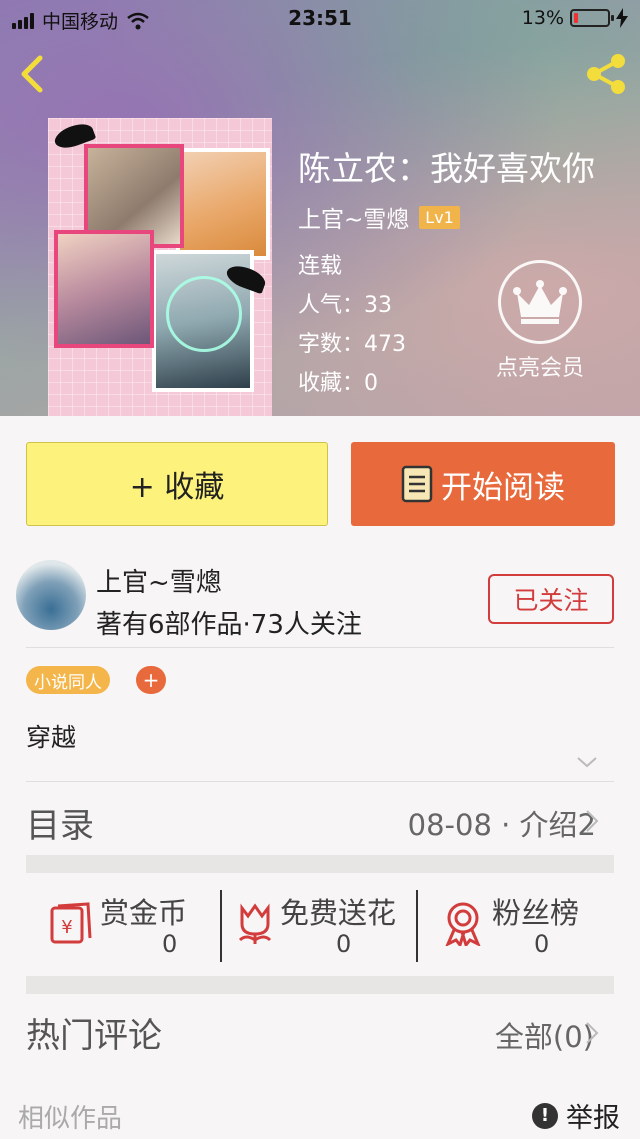 The height and width of the screenshot is (1139, 640). I want to click on word-count: 字数：473, so click(352, 344).